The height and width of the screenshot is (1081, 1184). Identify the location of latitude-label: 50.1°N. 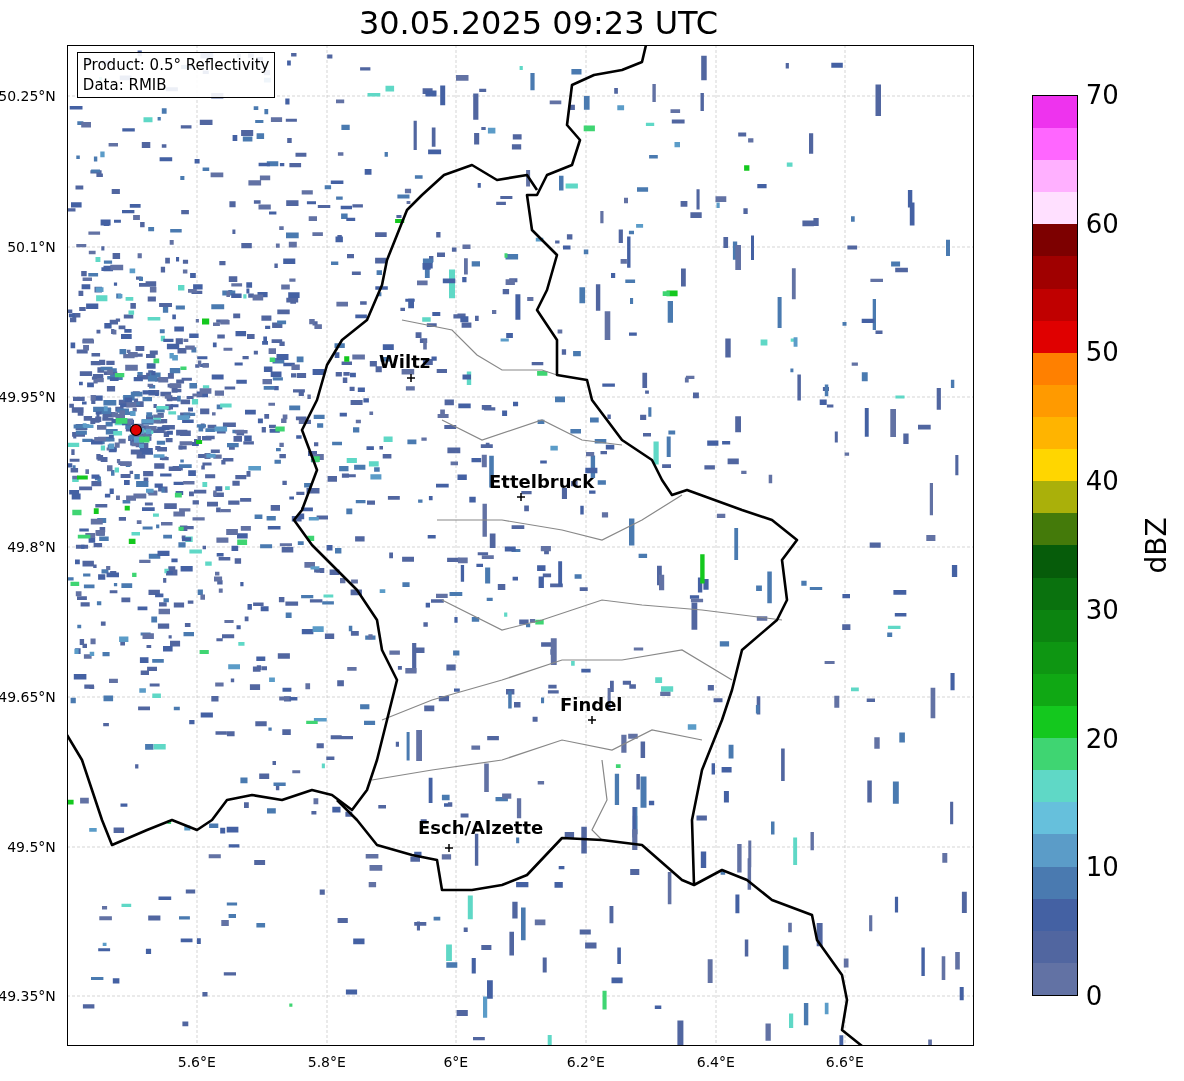
(31, 247).